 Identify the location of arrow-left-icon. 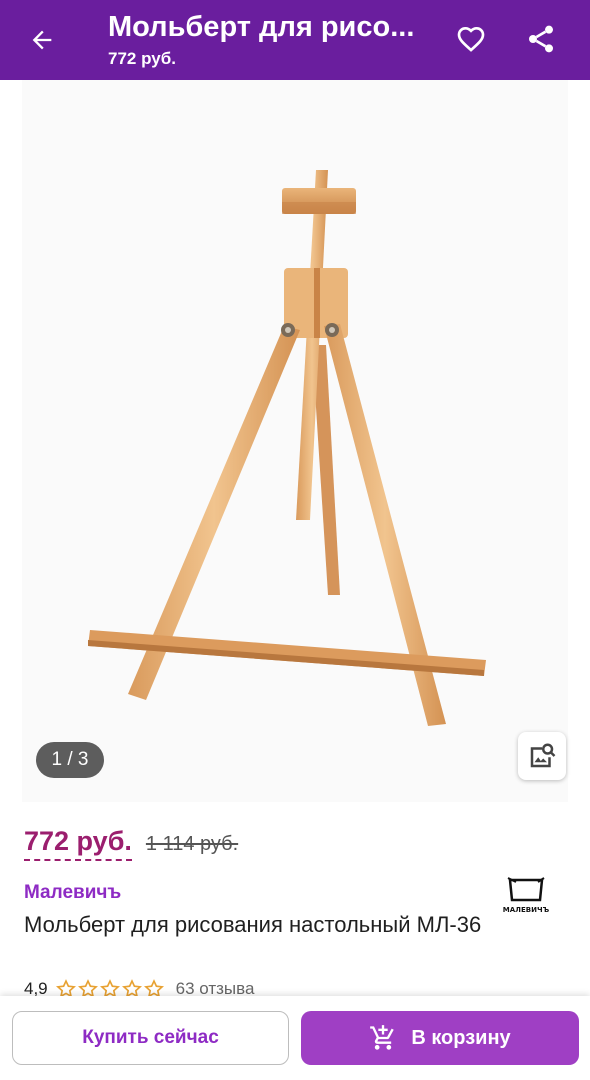
(42, 40).